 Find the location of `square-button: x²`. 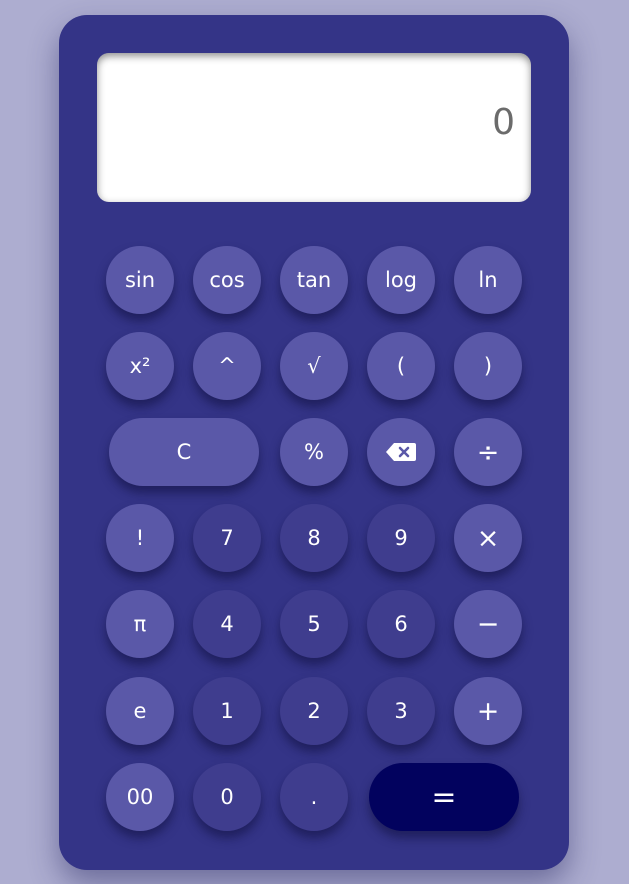

square-button: x² is located at coordinates (140, 366).